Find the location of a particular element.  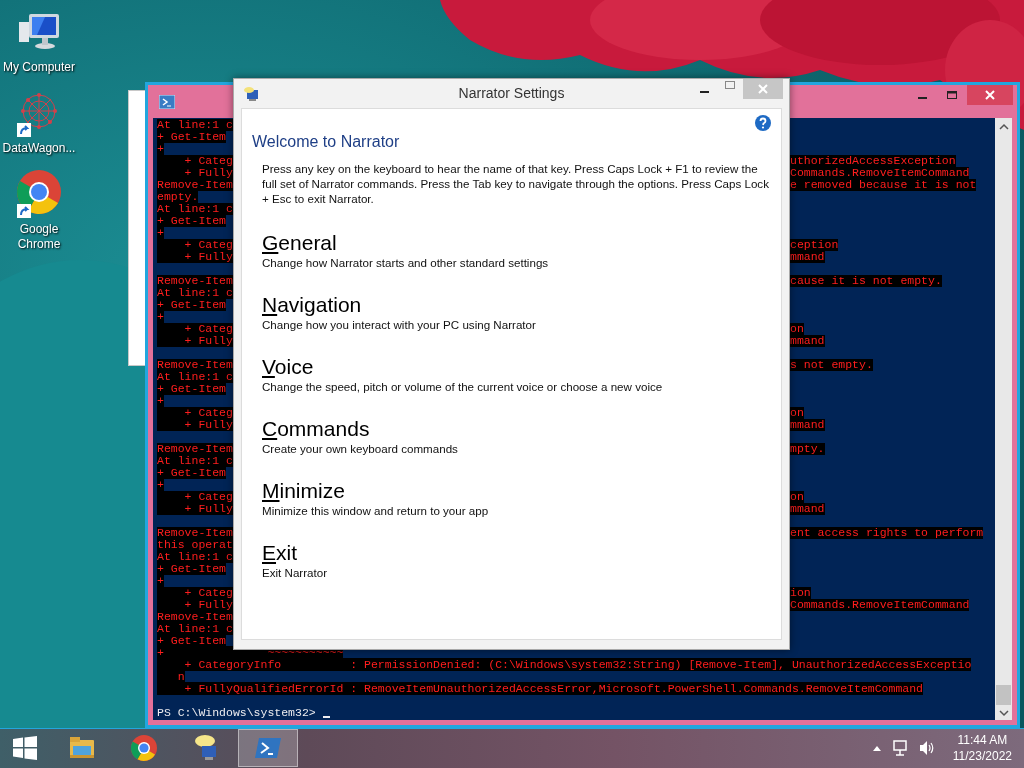

help-icon is located at coordinates (763, 123).